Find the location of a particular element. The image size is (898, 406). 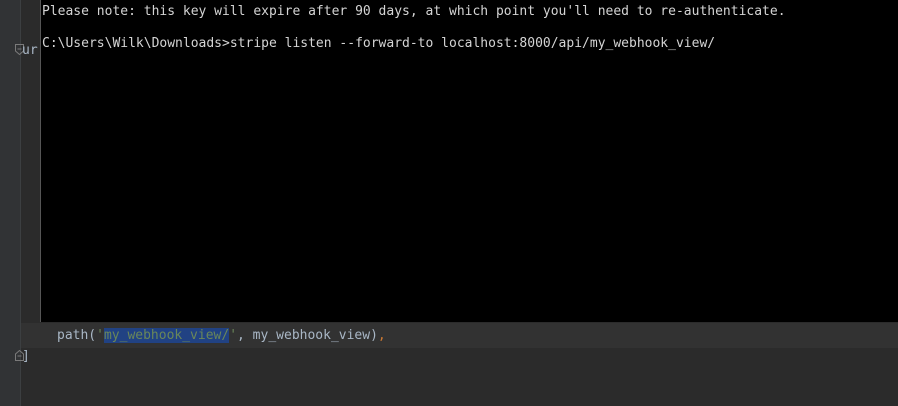

closing-bracket: ] is located at coordinates (26, 356).